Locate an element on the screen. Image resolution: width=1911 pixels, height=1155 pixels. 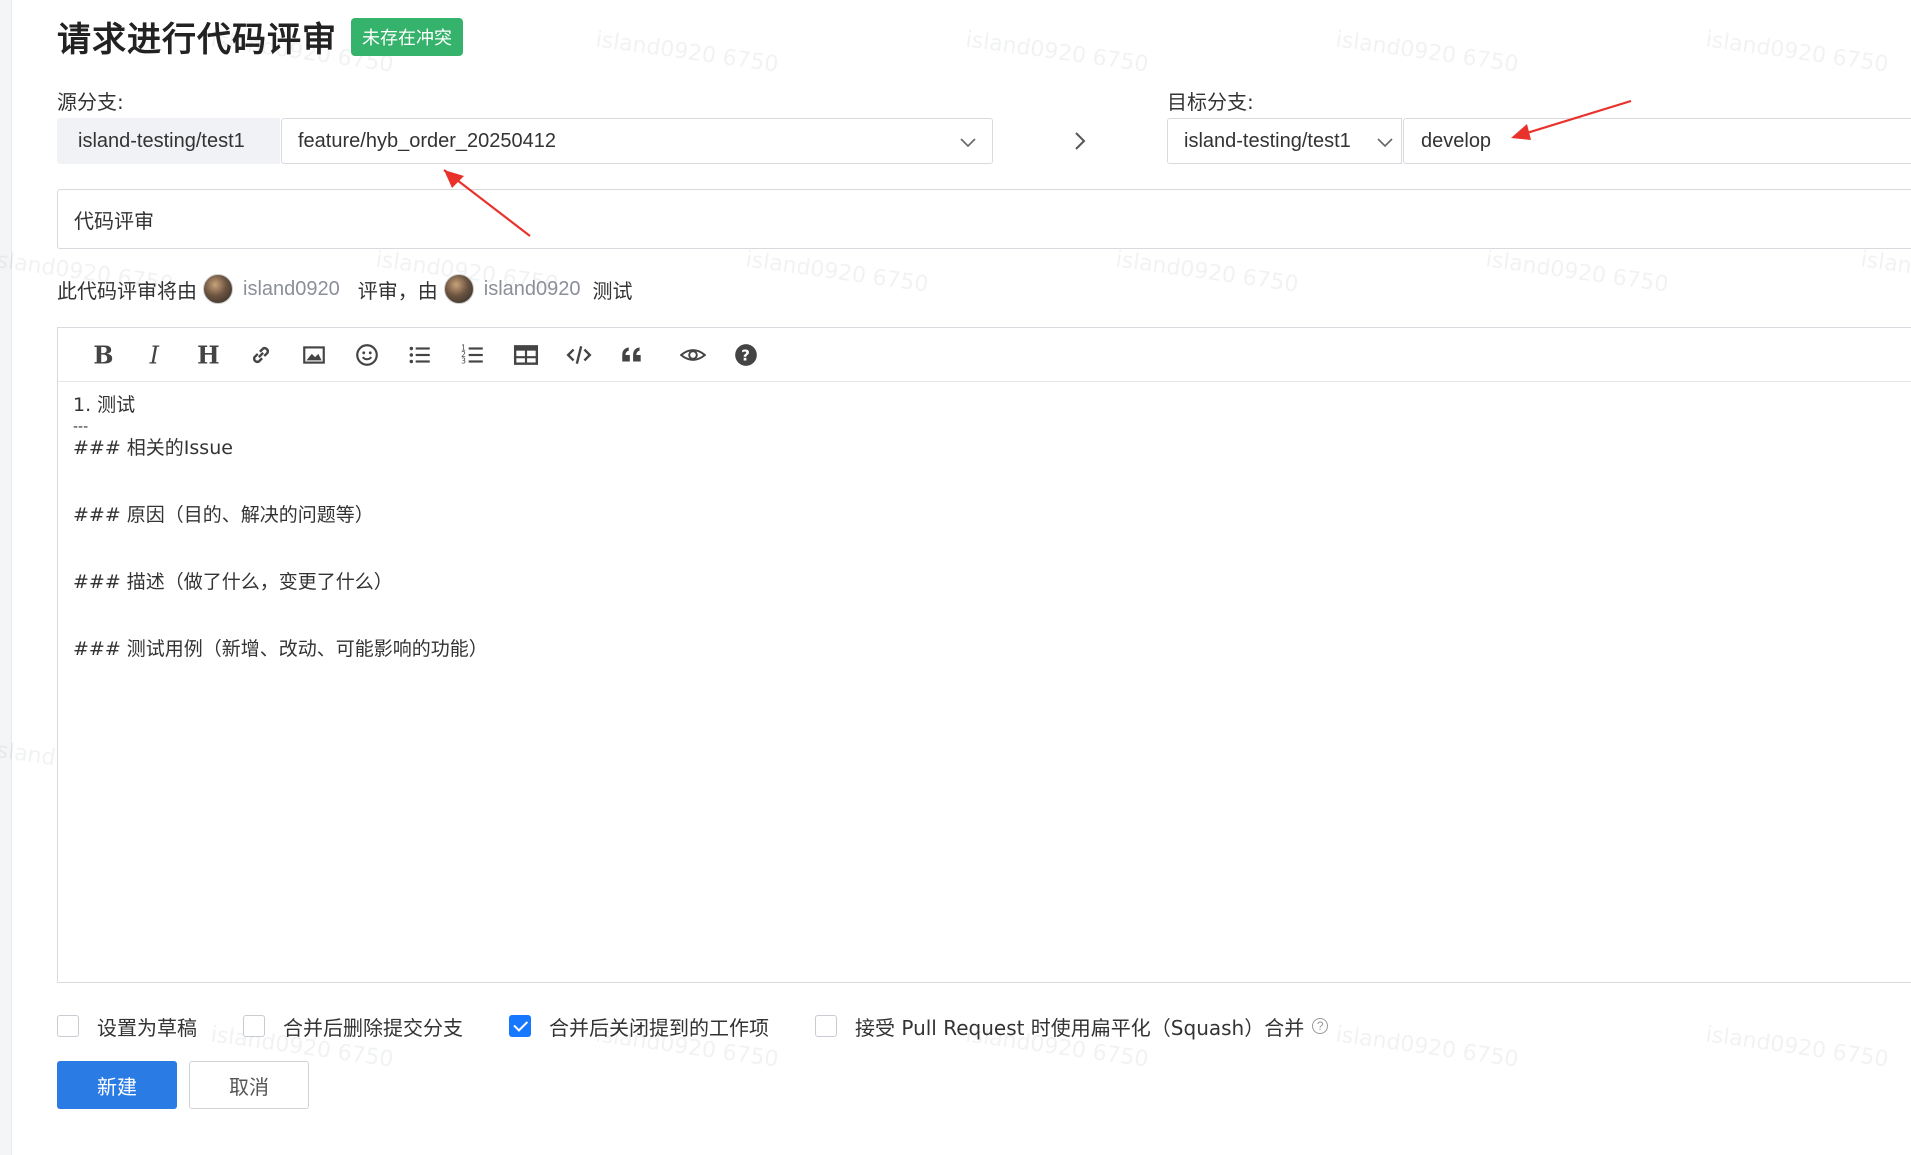
link-icon is located at coordinates (261, 355).